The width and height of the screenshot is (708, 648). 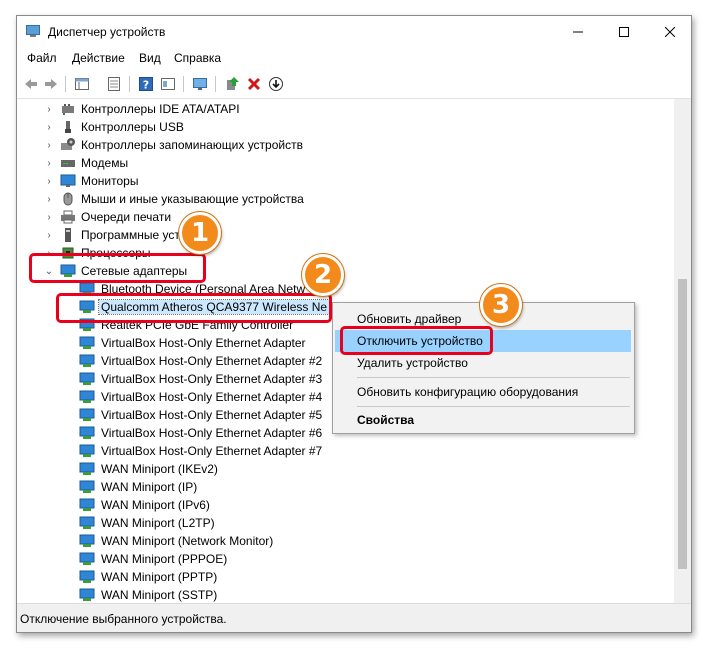 I want to click on menu-bar: Файл Действие Вид Справка, so click(x=354, y=58).